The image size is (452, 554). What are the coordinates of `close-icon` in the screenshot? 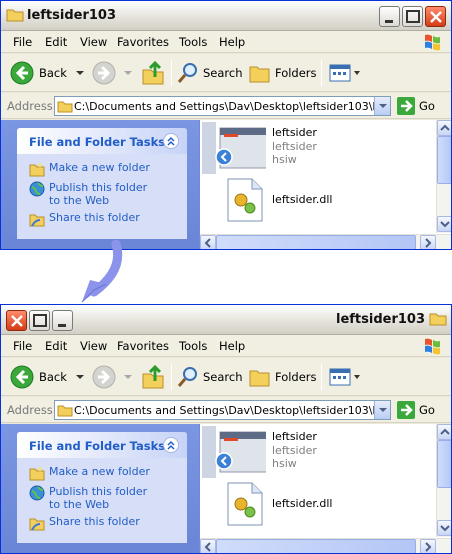 It's located at (436, 17).